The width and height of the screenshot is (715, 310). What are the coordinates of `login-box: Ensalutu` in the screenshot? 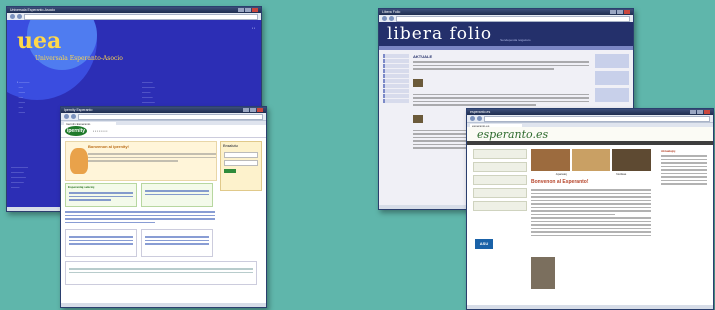 It's located at (241, 166).